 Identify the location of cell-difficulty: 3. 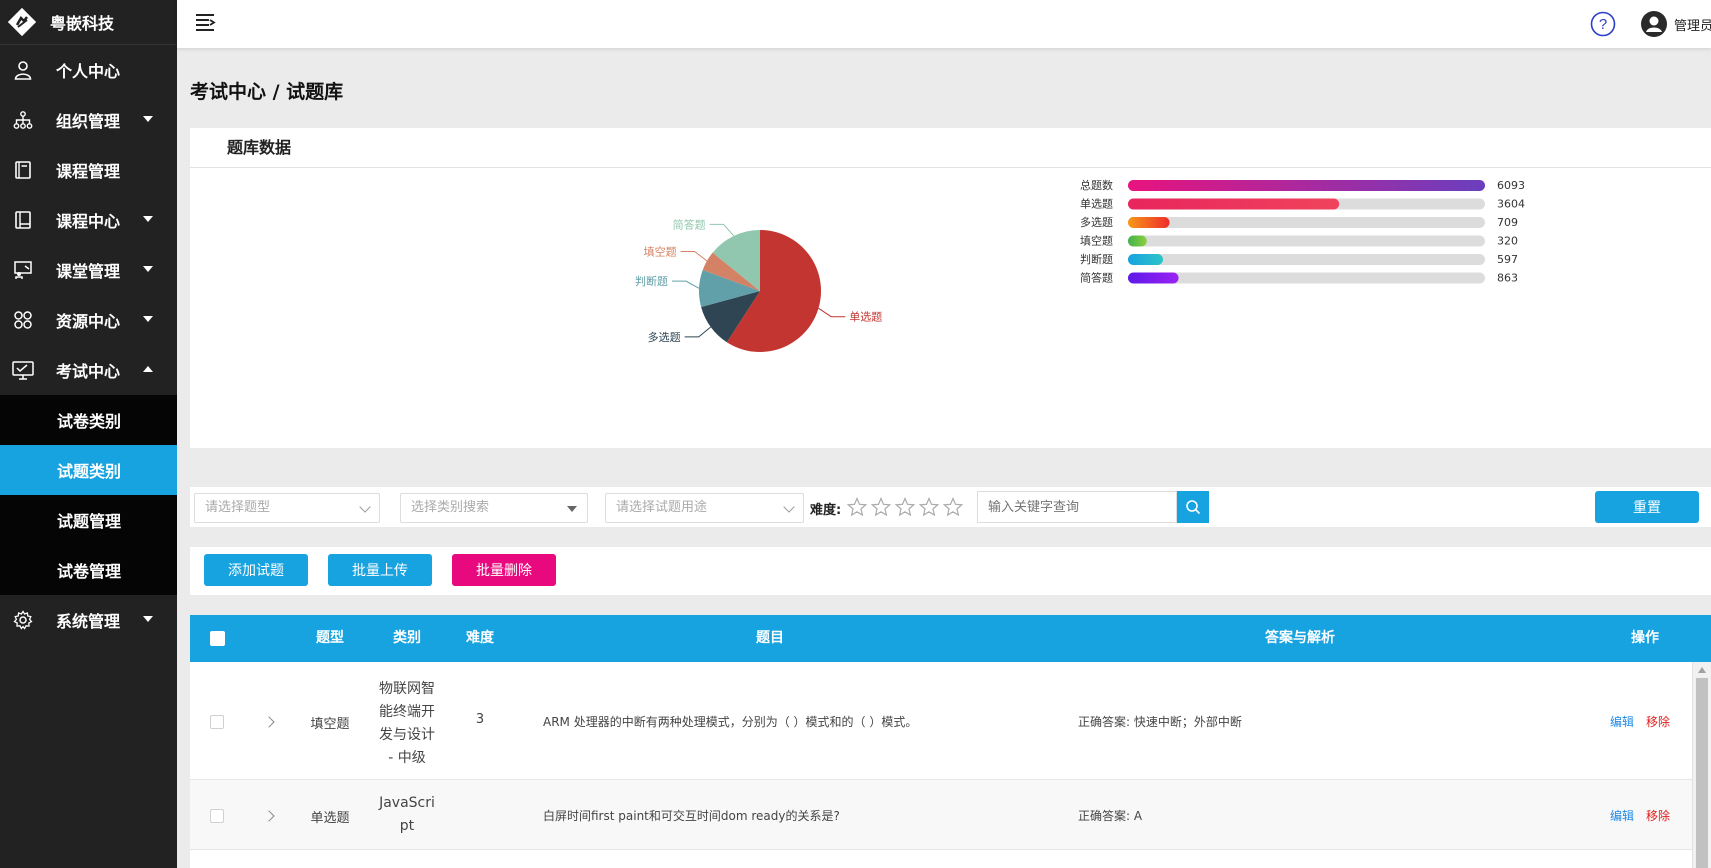
(480, 719).